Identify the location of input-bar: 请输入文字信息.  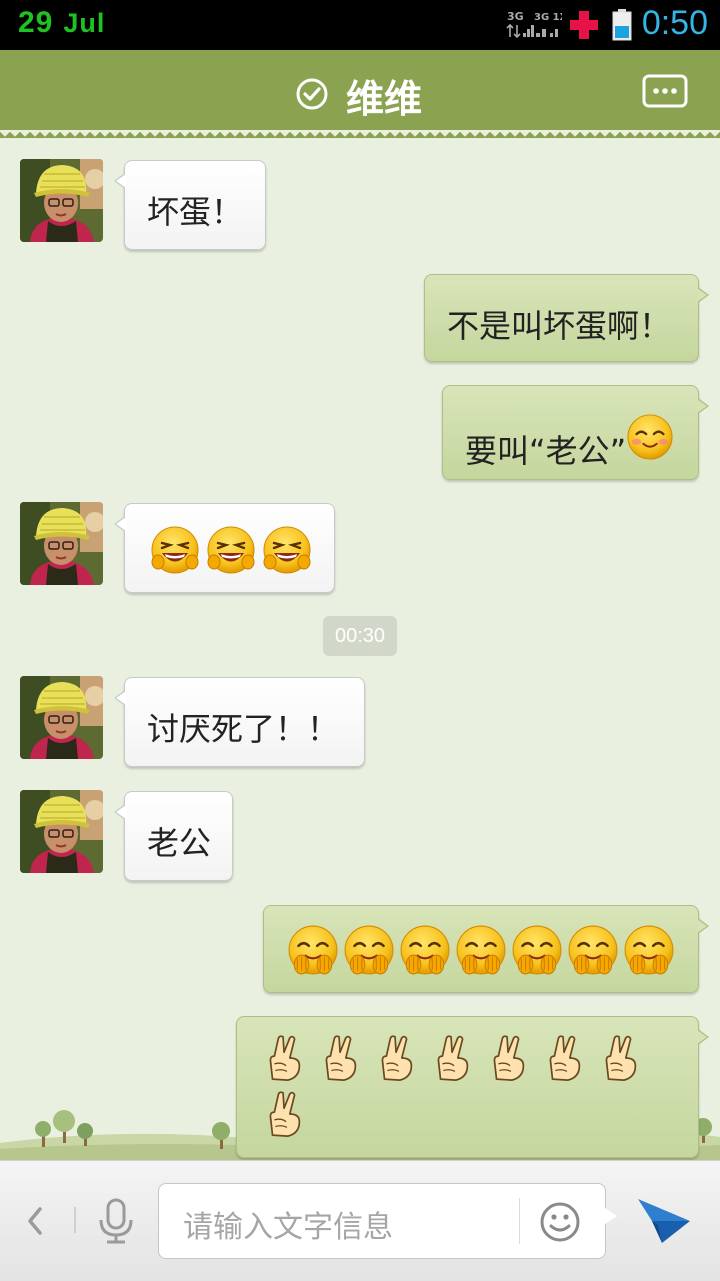
(360, 1220).